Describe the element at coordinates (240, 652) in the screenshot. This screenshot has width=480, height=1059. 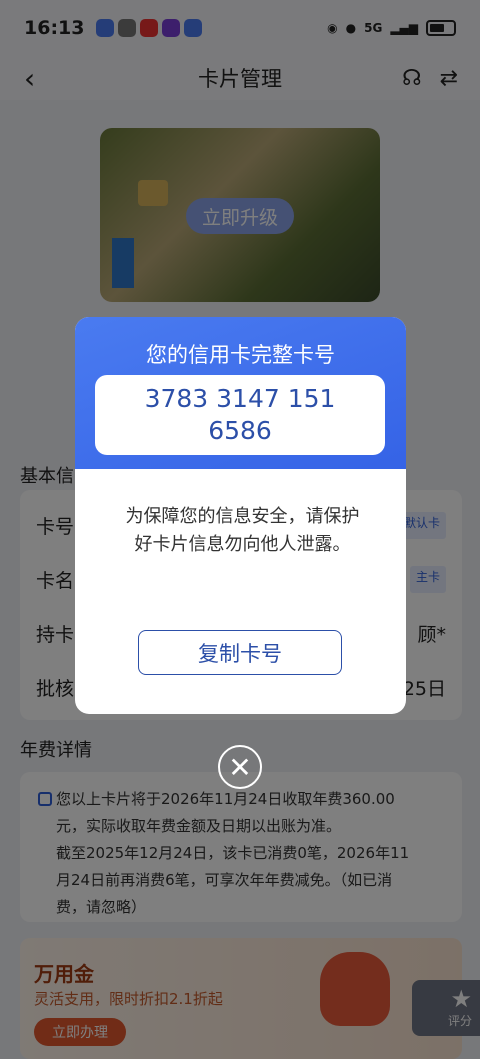
I see `copy-card-number-button: 复制卡号` at that location.